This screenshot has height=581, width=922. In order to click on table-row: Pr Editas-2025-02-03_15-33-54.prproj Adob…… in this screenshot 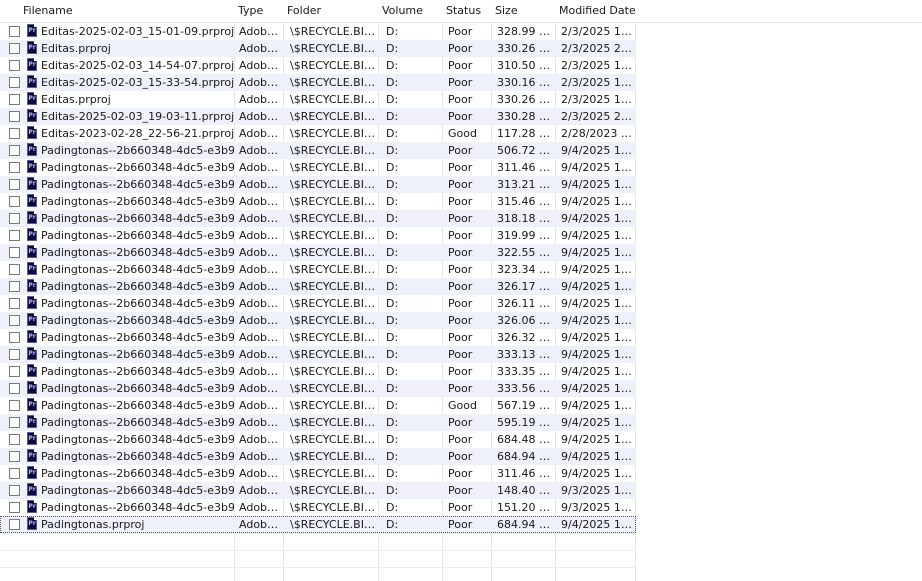, I will do `click(461, 82)`.